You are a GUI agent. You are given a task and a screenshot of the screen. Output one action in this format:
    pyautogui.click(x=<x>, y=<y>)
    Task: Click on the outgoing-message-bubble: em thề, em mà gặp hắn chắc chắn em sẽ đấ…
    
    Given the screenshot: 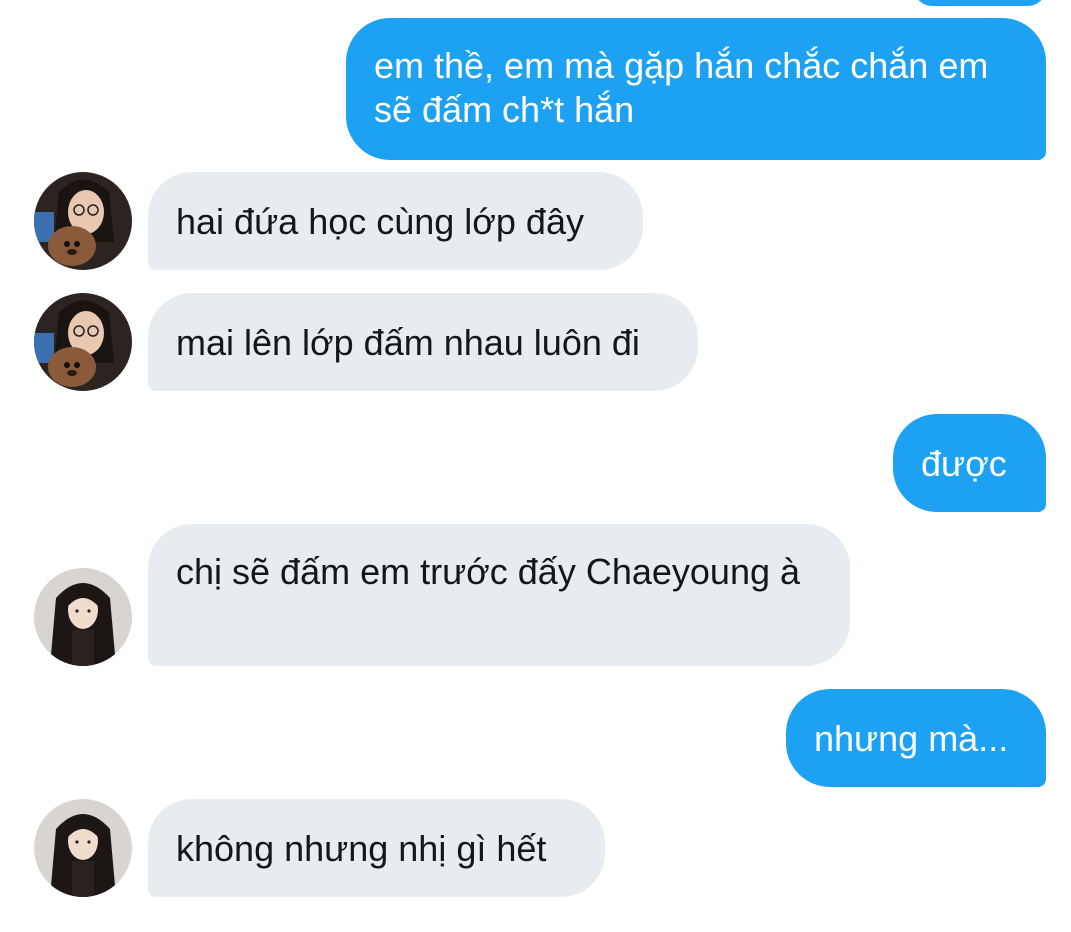 What is the action you would take?
    pyautogui.click(x=696, y=89)
    